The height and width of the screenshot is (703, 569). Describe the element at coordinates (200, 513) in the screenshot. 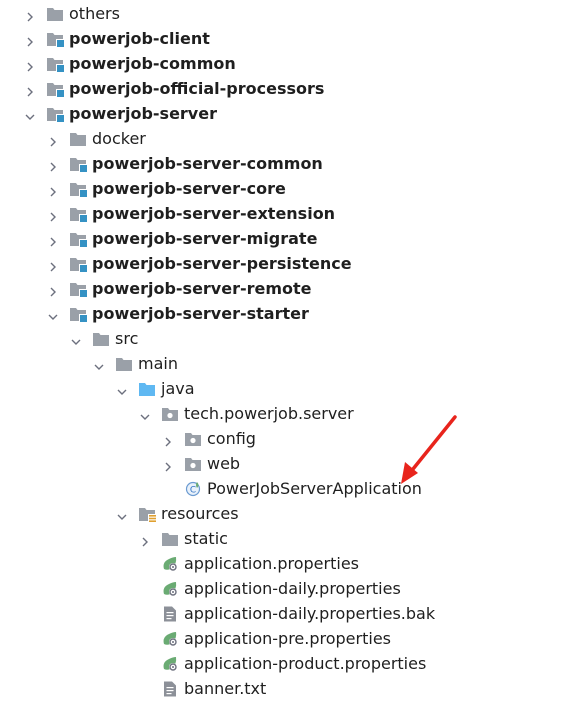

I see `tree-item-label: resources` at that location.